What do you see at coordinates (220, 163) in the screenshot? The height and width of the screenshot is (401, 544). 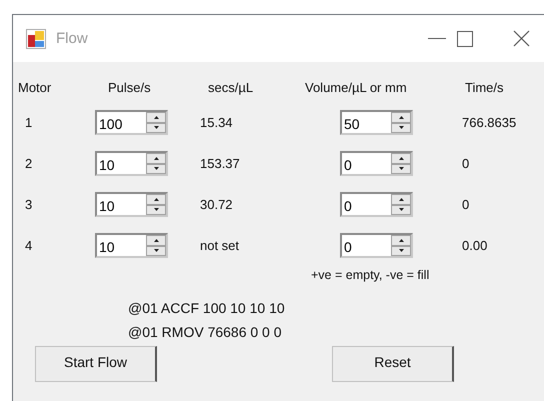 I see `secs-per-ul-value: 153.37` at bounding box center [220, 163].